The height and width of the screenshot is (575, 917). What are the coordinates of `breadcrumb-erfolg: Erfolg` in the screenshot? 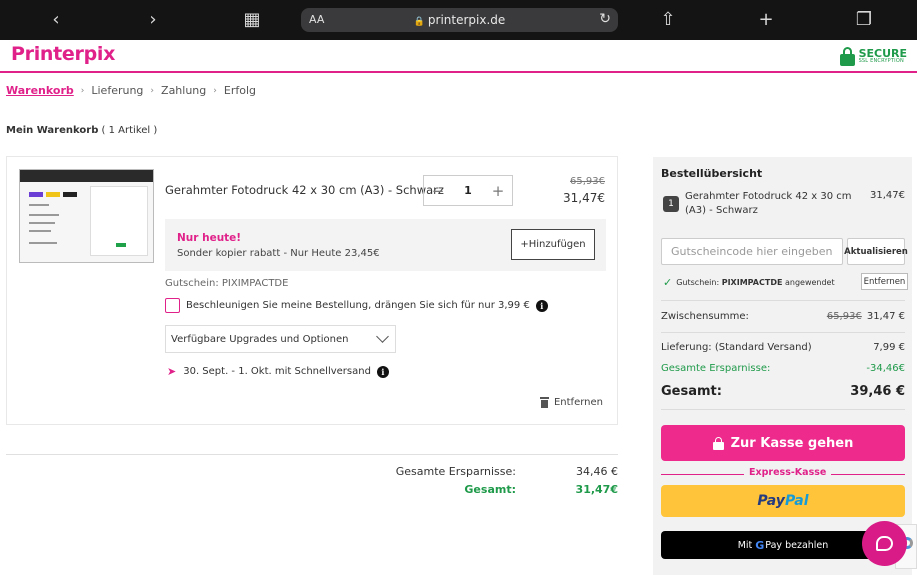 It's located at (239, 90).